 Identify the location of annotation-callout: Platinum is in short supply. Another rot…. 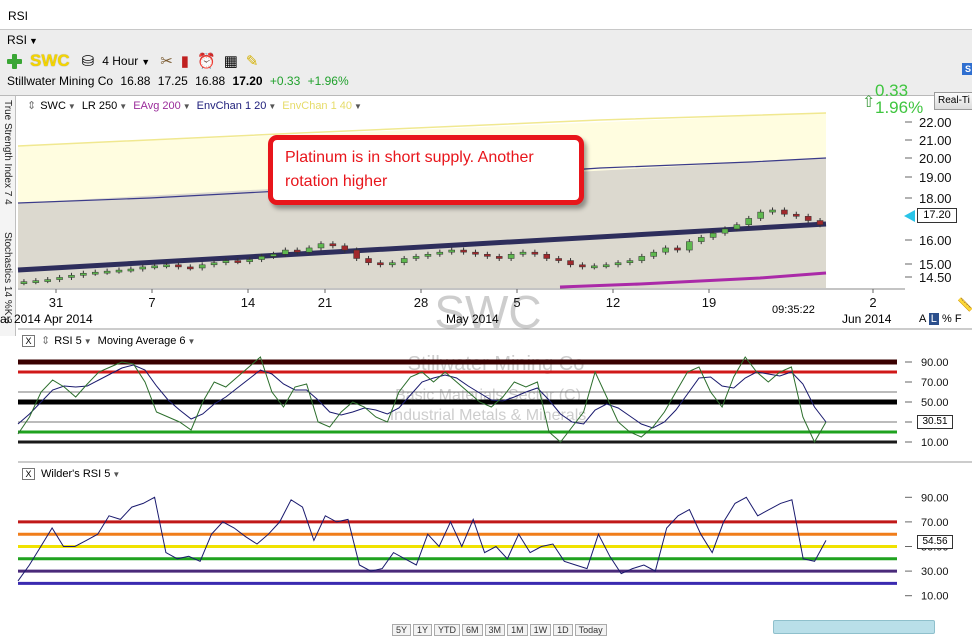
(426, 170).